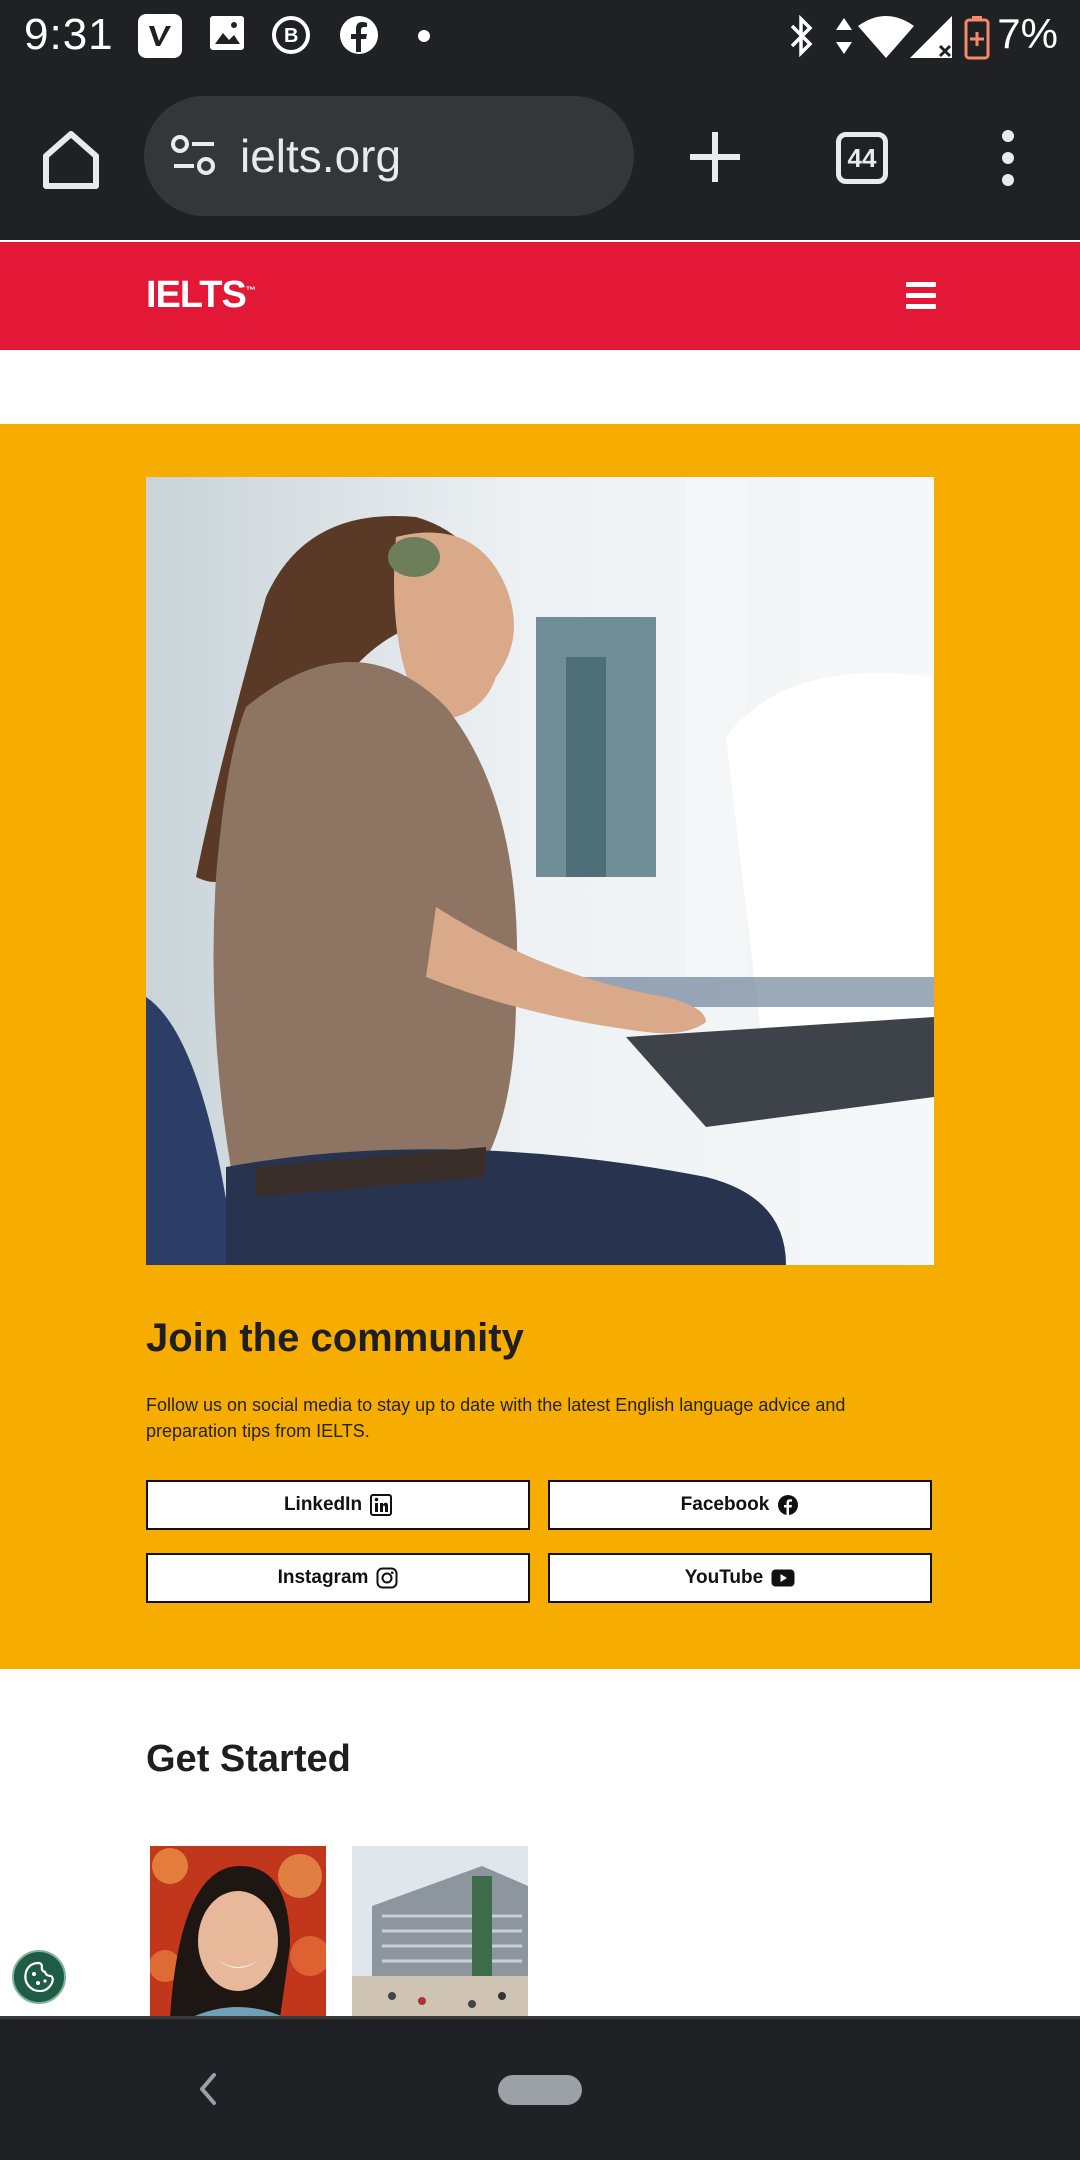 This screenshot has height=2160, width=1080. What do you see at coordinates (1027, 33) in the screenshot?
I see `battery-percentage: 7%` at bounding box center [1027, 33].